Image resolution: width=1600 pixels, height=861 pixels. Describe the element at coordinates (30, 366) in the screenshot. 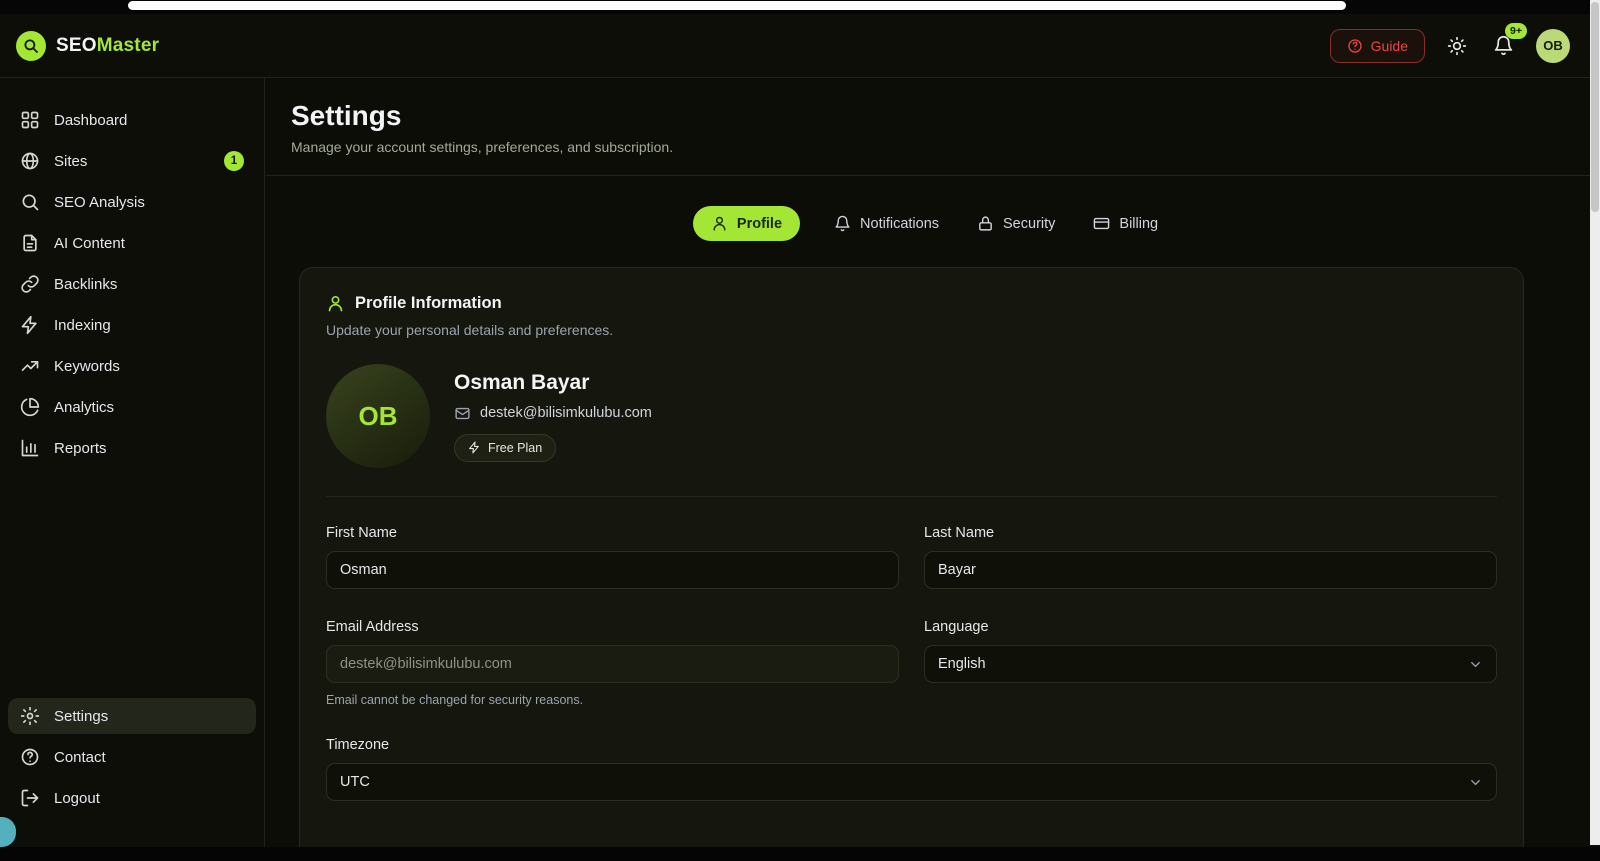

I see `trending-up-icon` at that location.